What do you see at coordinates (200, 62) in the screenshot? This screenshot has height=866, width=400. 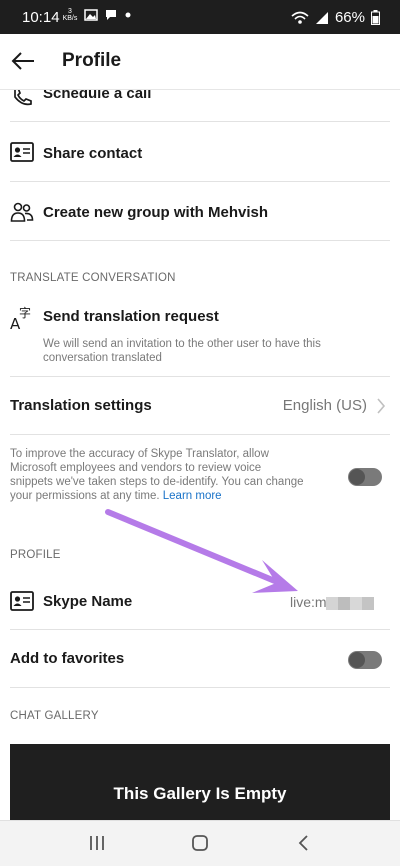 I see `app-bar: Profile` at bounding box center [200, 62].